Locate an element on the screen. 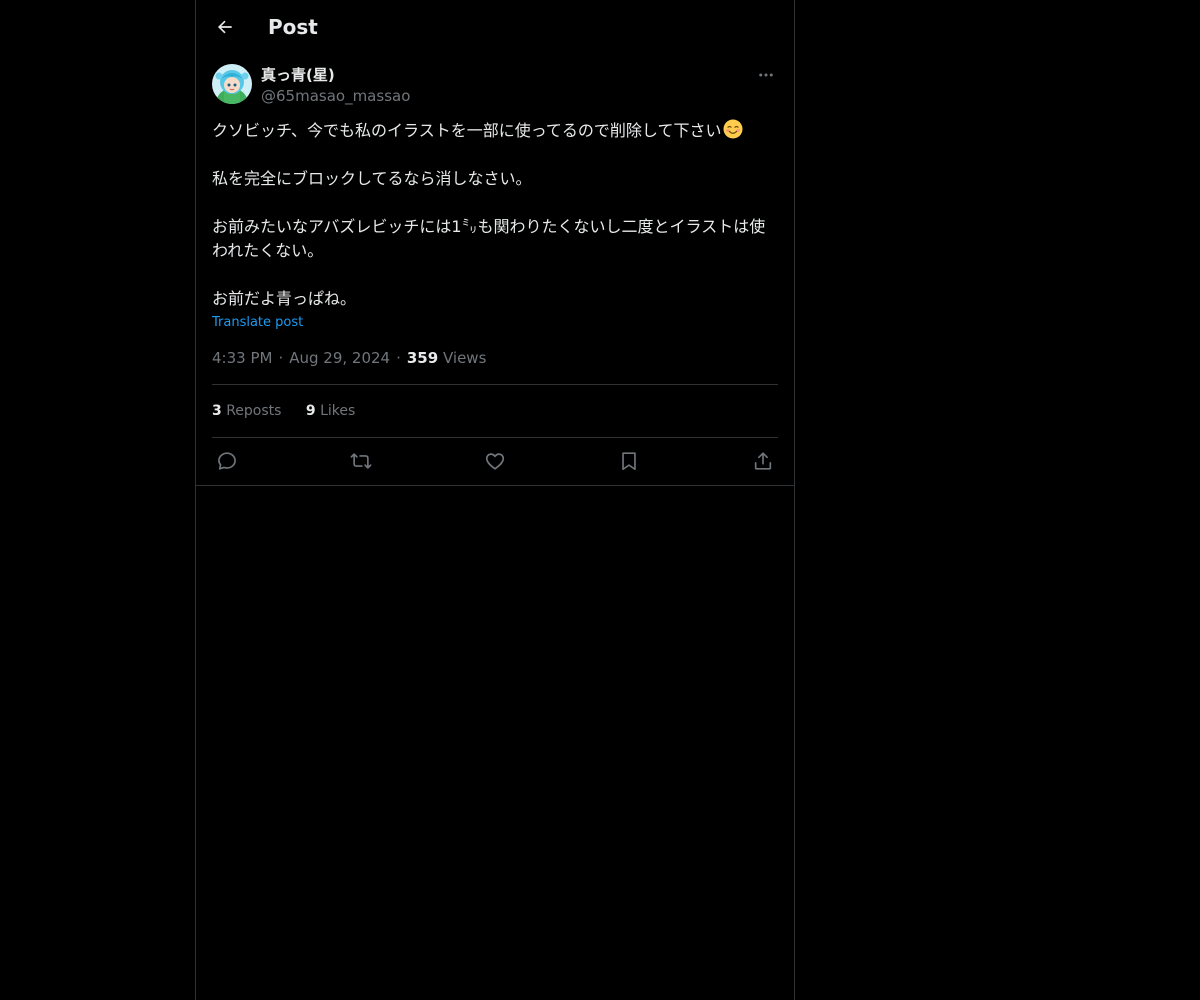 The image size is (1200, 1000). arrow-left-icon is located at coordinates (224, 27).